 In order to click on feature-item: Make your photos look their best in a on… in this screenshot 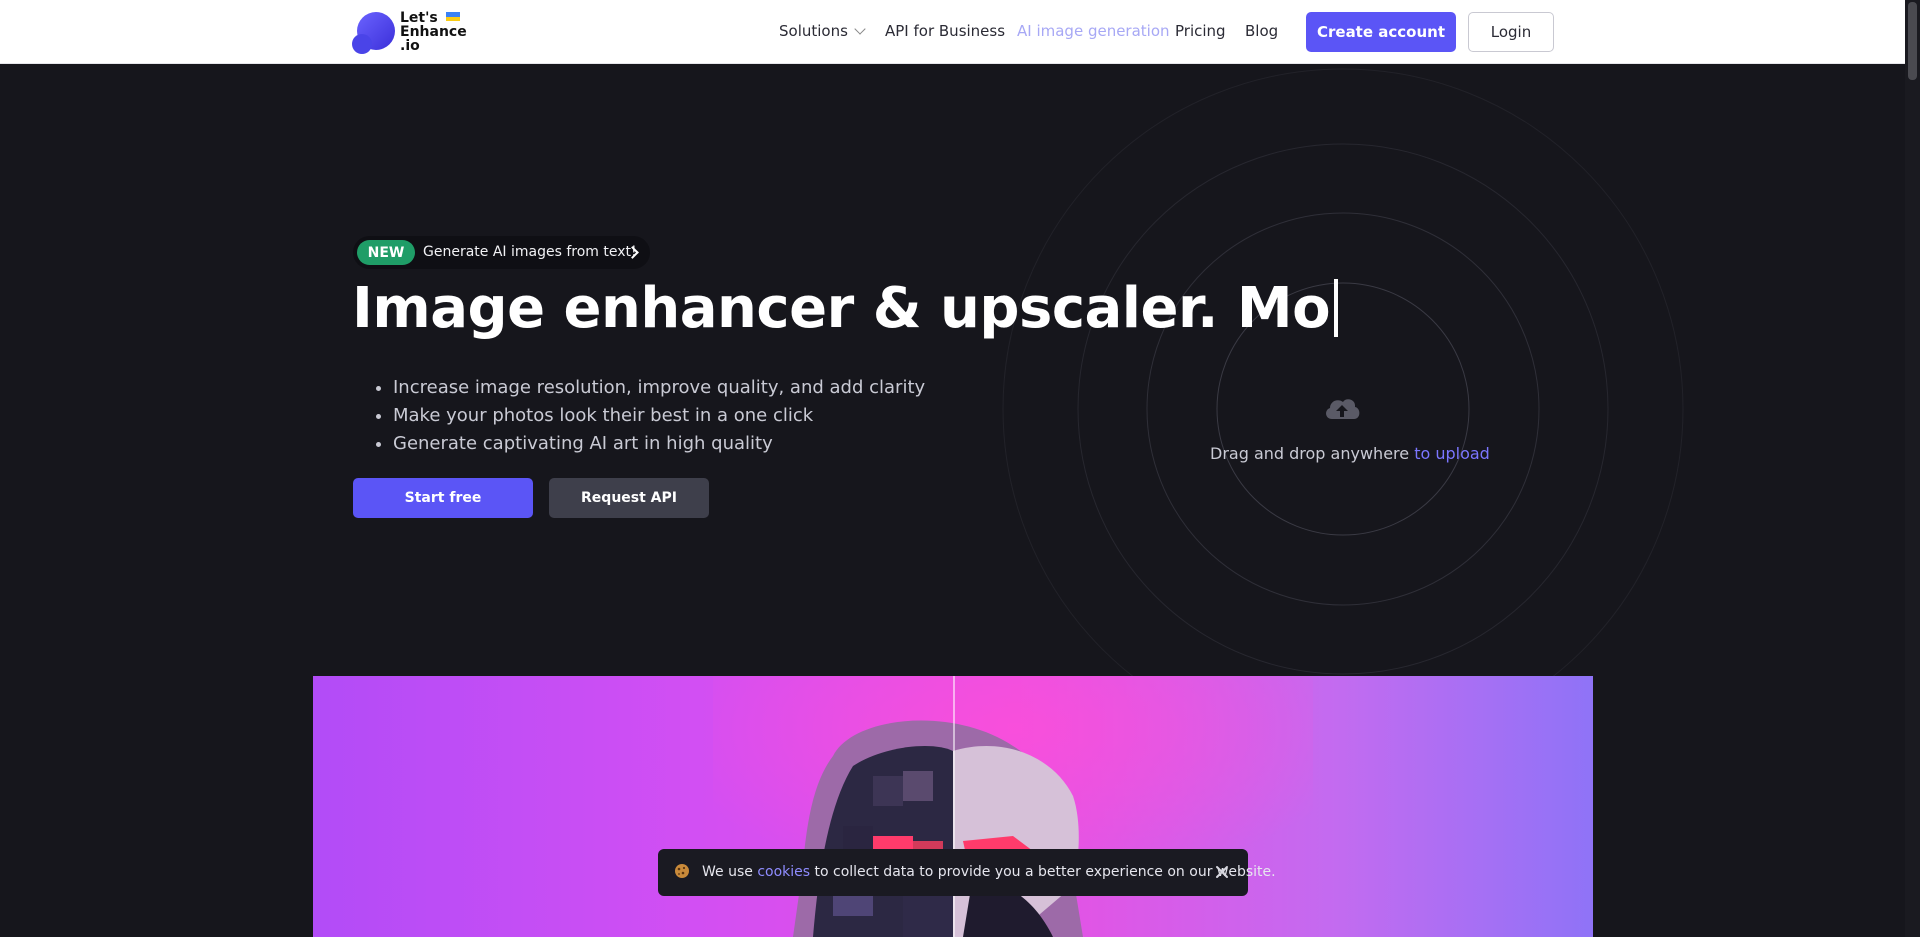, I will do `click(659, 416)`.